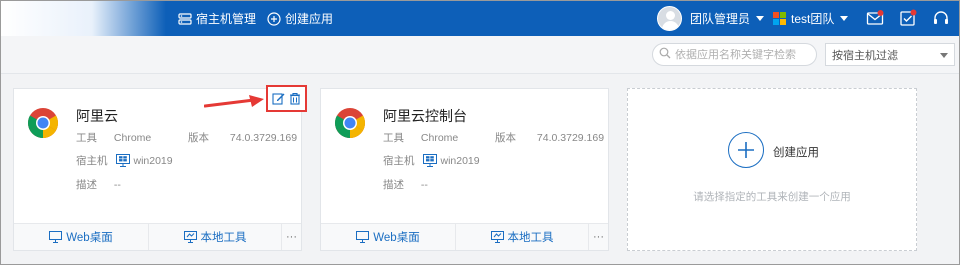 The width and height of the screenshot is (960, 265). Describe the element at coordinates (226, 19) in the screenshot. I see `nav-host-management-label: 宿主机管理` at that location.